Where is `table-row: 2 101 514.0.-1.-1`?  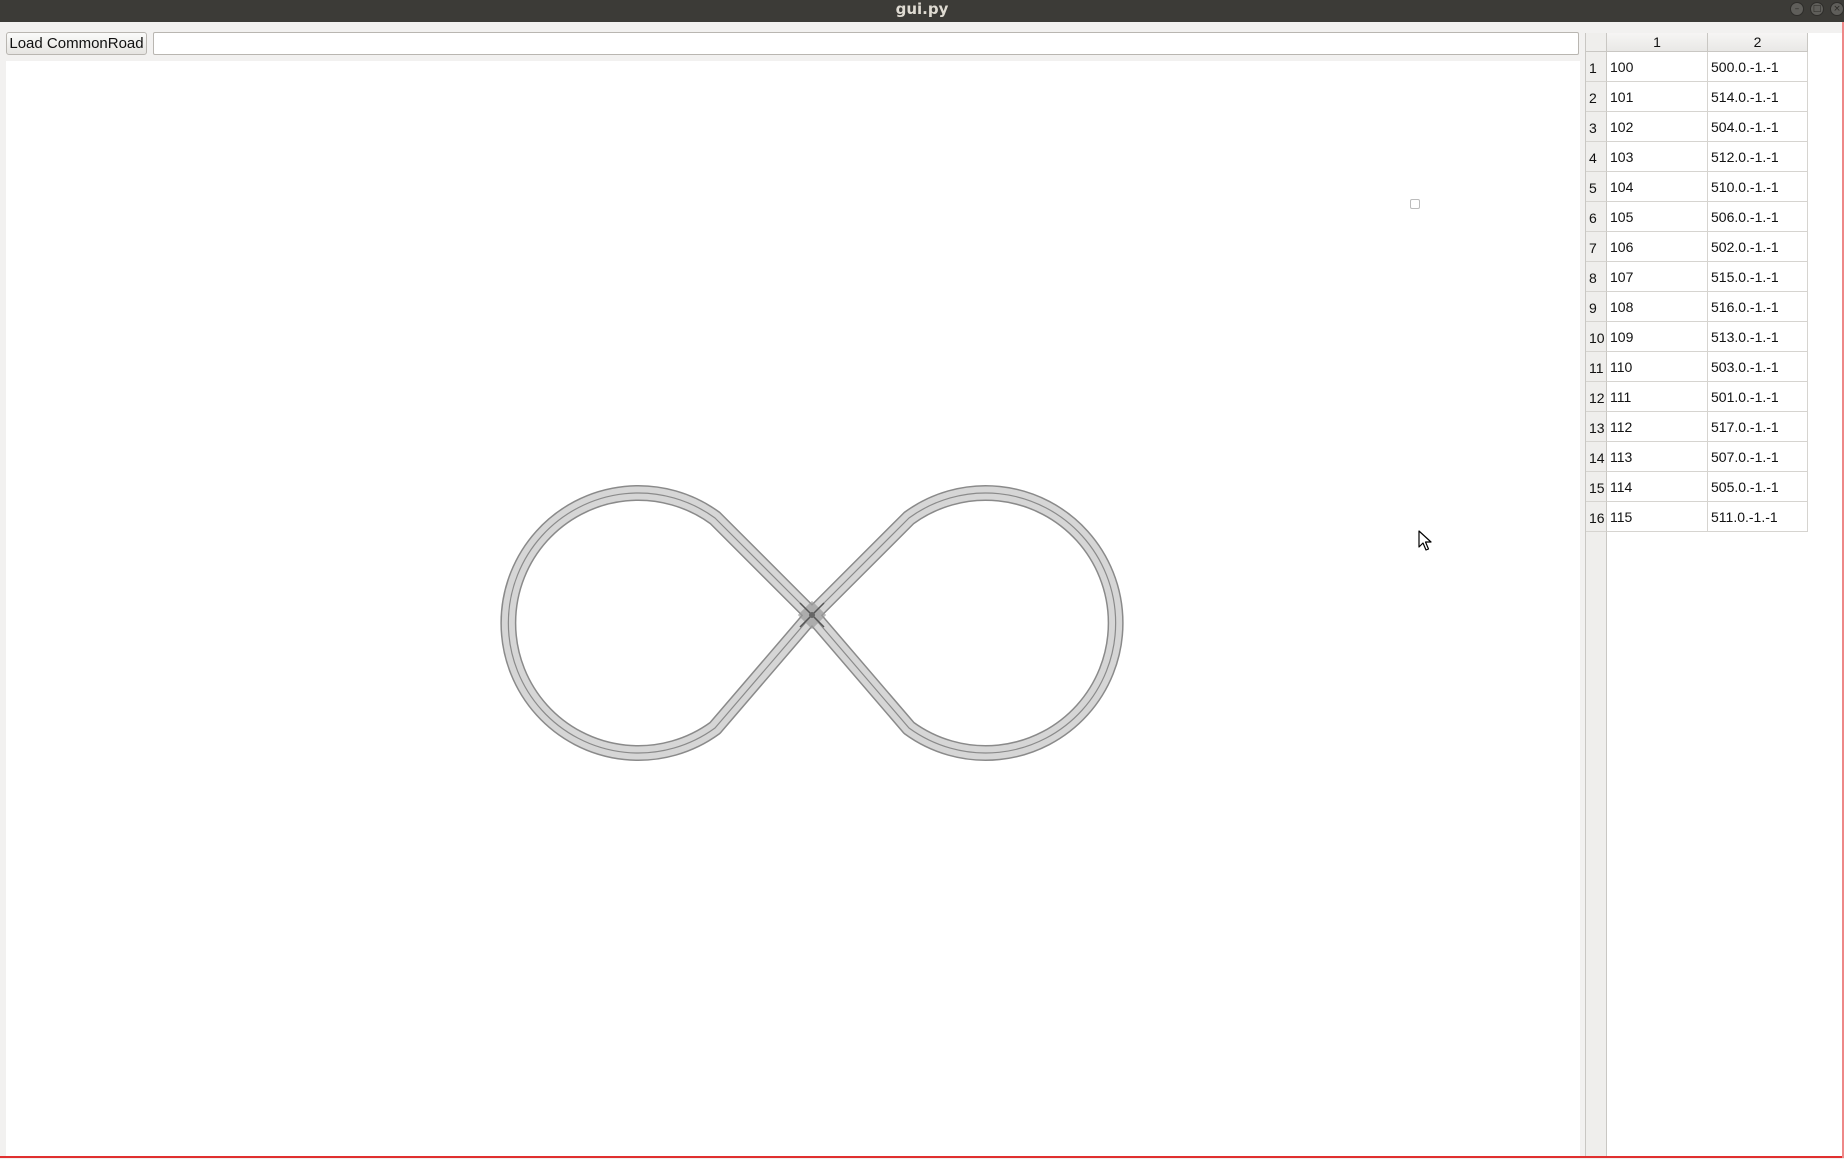
table-row: 2 101 514.0.-1.-1 is located at coordinates (1697, 97).